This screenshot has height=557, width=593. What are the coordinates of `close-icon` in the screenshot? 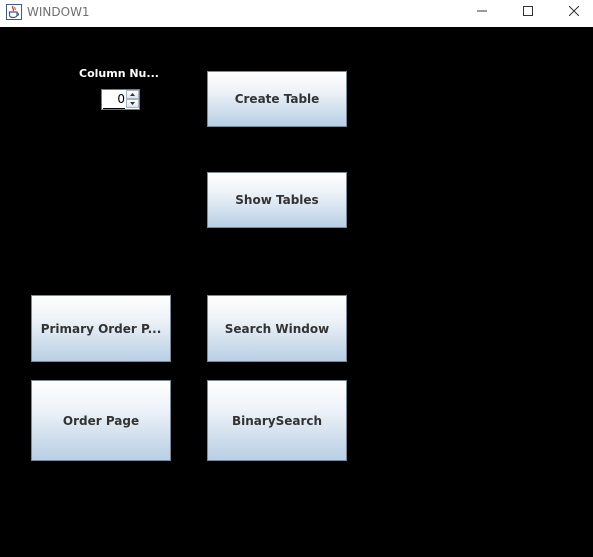 It's located at (574, 11).